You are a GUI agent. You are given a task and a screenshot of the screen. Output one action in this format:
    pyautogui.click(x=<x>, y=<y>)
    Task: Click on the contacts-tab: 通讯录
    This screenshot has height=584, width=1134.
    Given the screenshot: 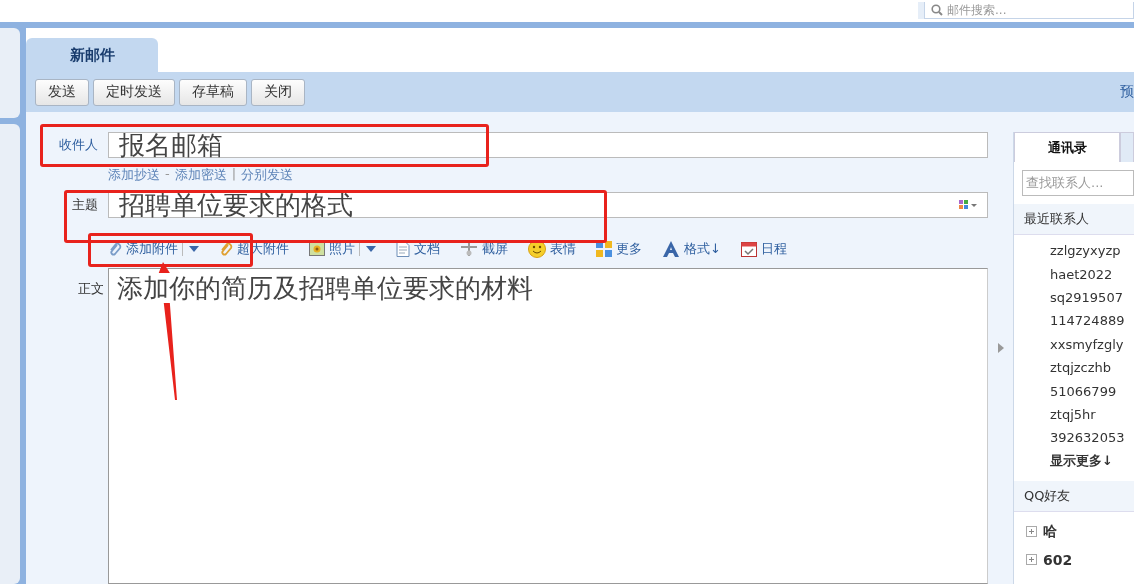 What is the action you would take?
    pyautogui.click(x=1067, y=147)
    